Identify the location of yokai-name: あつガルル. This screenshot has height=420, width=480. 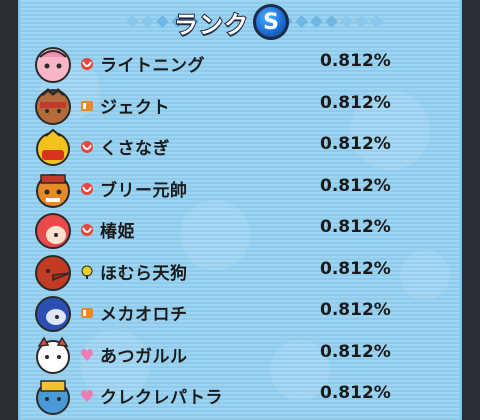
(144, 356).